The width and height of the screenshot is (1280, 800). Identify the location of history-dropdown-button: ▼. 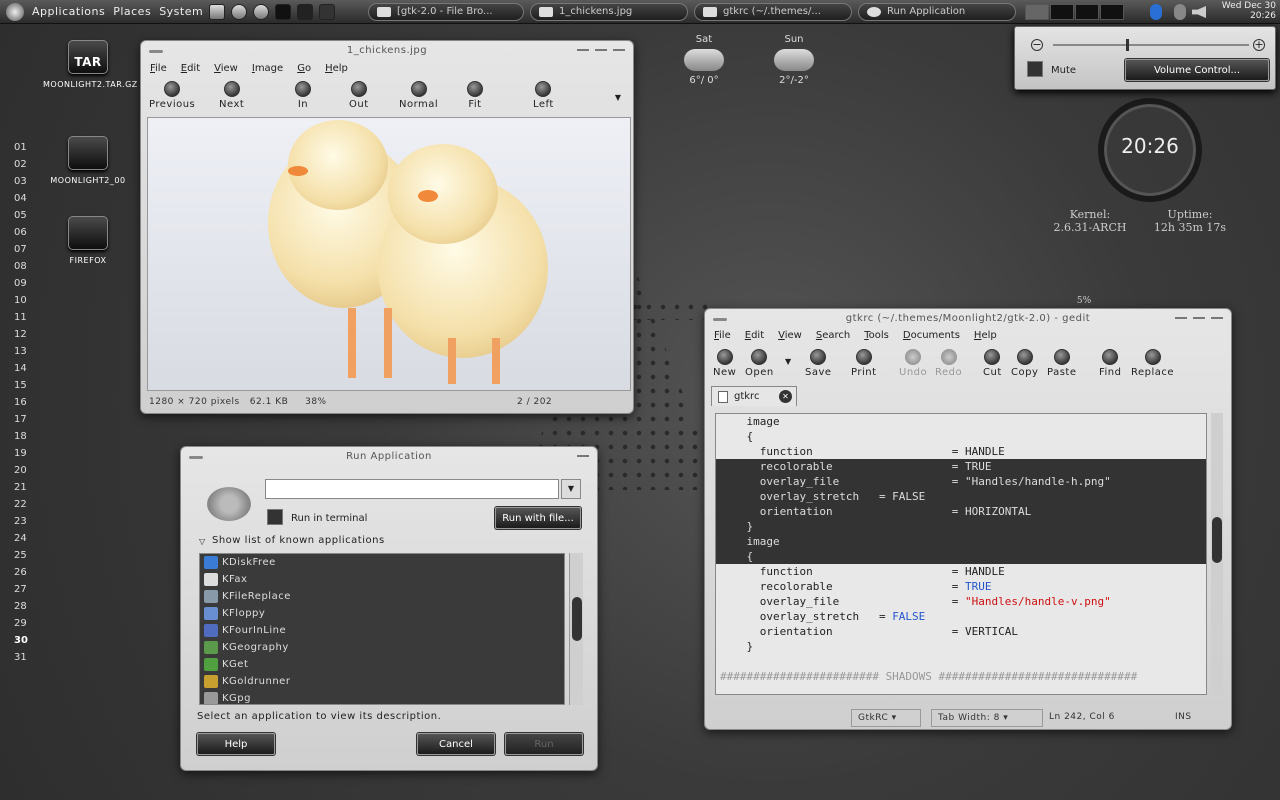
(571, 489).